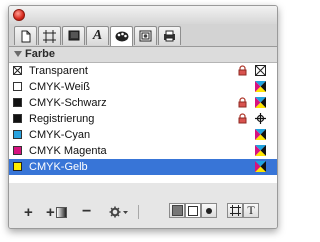  What do you see at coordinates (73, 35) in the screenshot?
I see `box-icon` at bounding box center [73, 35].